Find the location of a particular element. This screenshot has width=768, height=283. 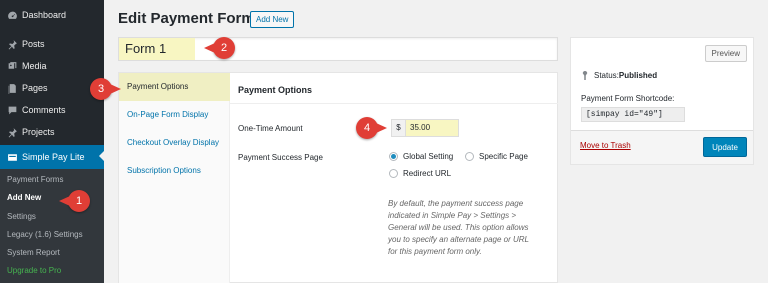

status-label: Status: is located at coordinates (606, 75).